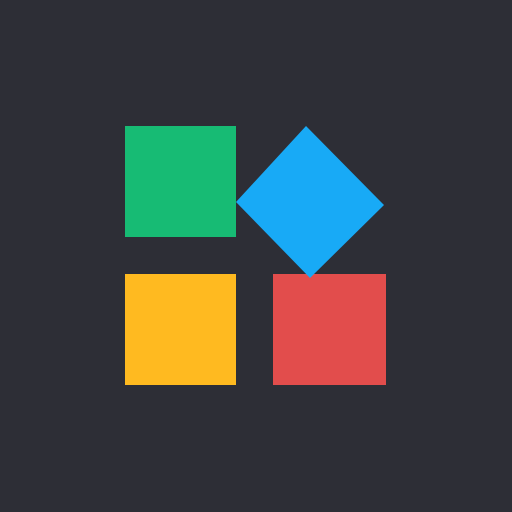 The height and width of the screenshot is (512, 512). Describe the element at coordinates (180, 181) in the screenshot. I see `green-square-tile` at that location.